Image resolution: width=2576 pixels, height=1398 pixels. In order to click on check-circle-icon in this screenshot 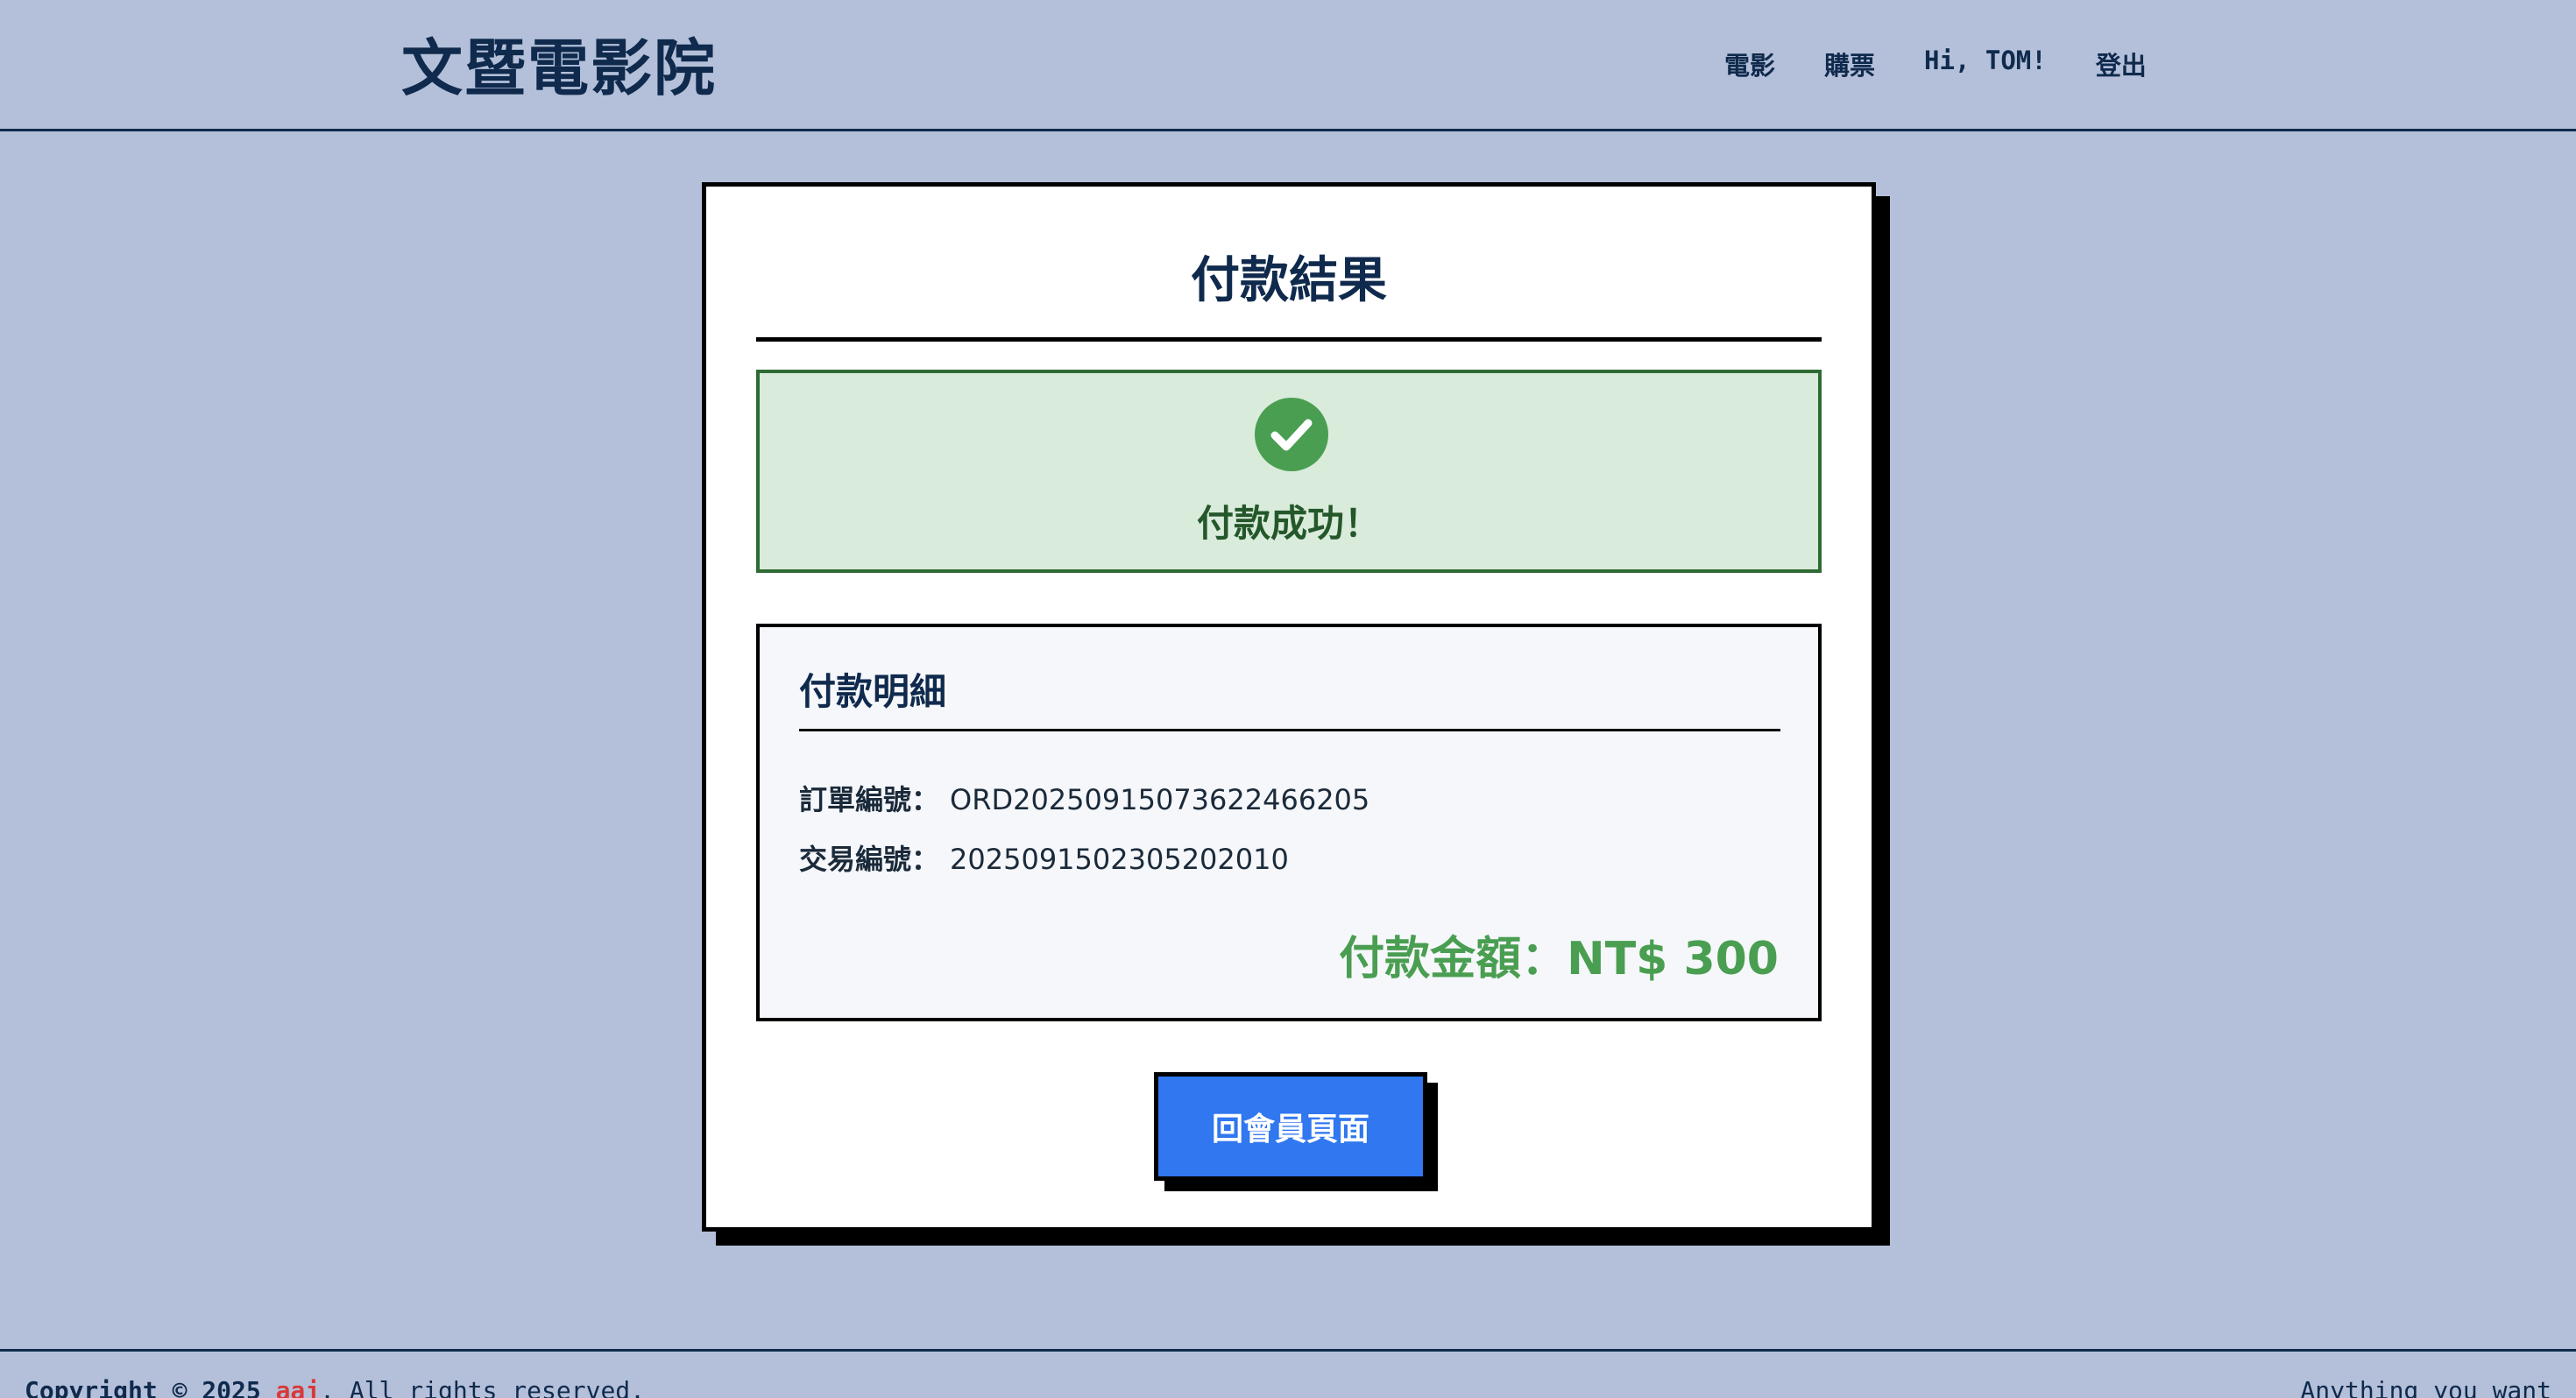, I will do `click(1291, 434)`.